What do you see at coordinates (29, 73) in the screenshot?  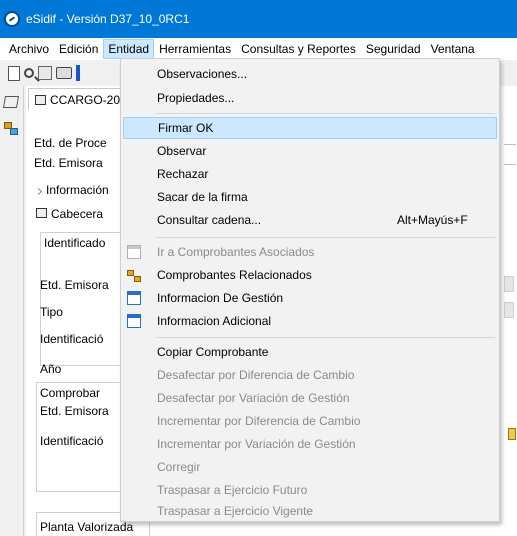 I see `search-icon` at bounding box center [29, 73].